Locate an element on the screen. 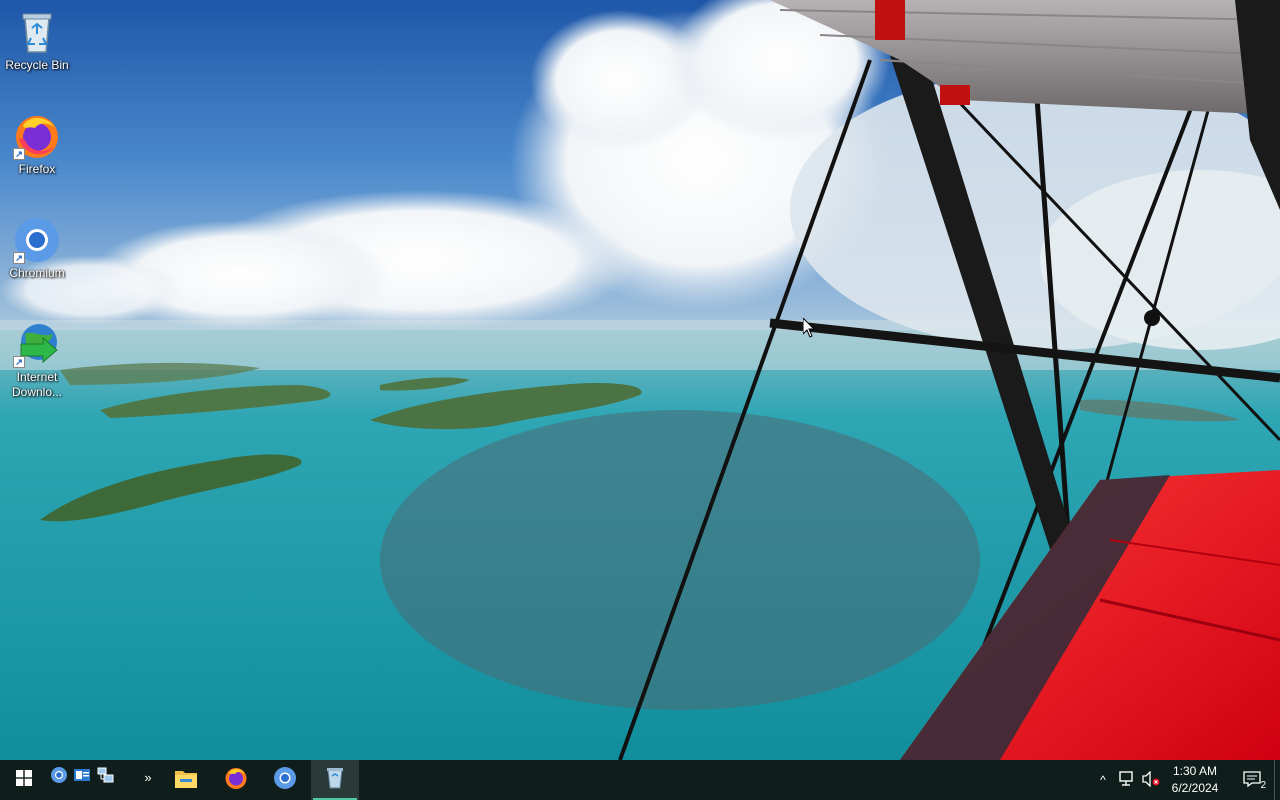 The image size is (1280, 800). quick-launch-network is located at coordinates (105, 777).